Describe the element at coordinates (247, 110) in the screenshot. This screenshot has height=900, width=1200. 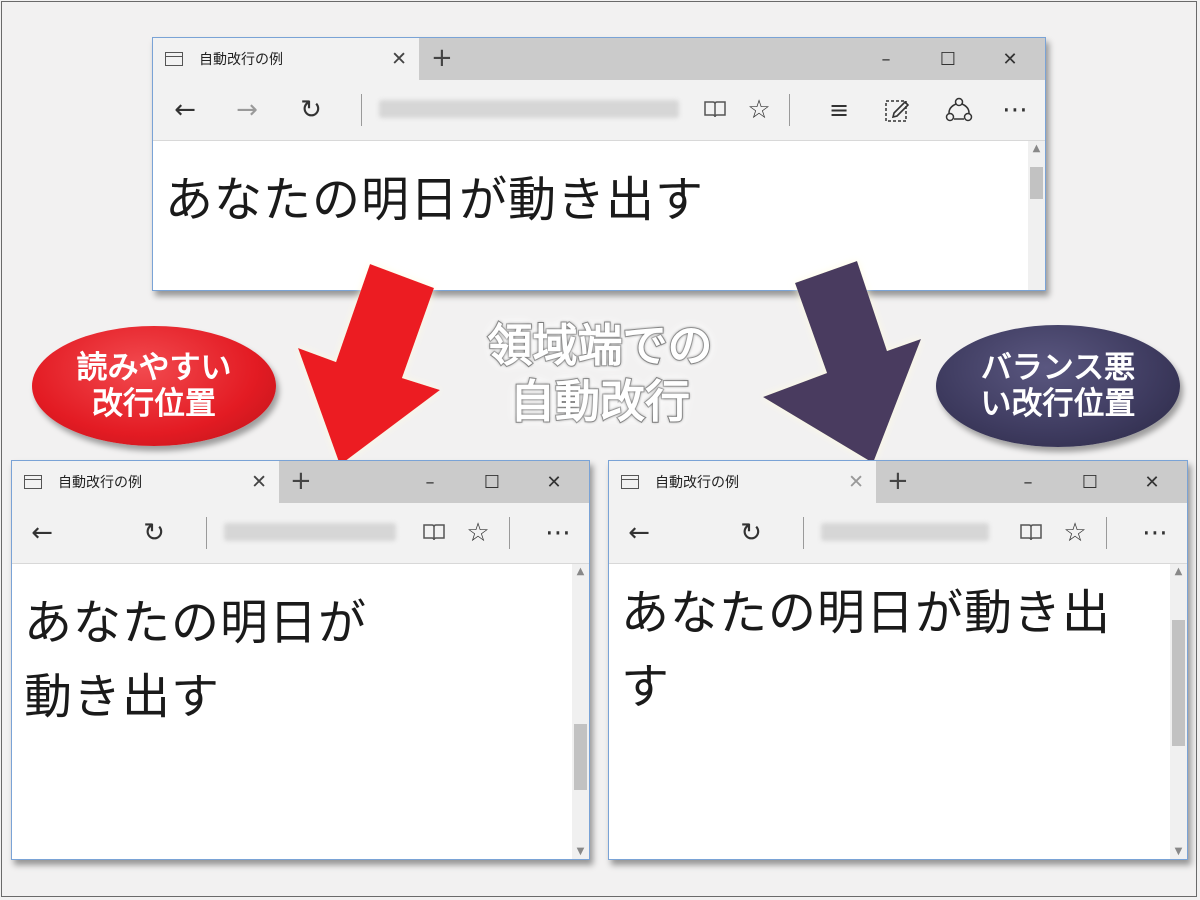
I see `forward-button: →` at that location.